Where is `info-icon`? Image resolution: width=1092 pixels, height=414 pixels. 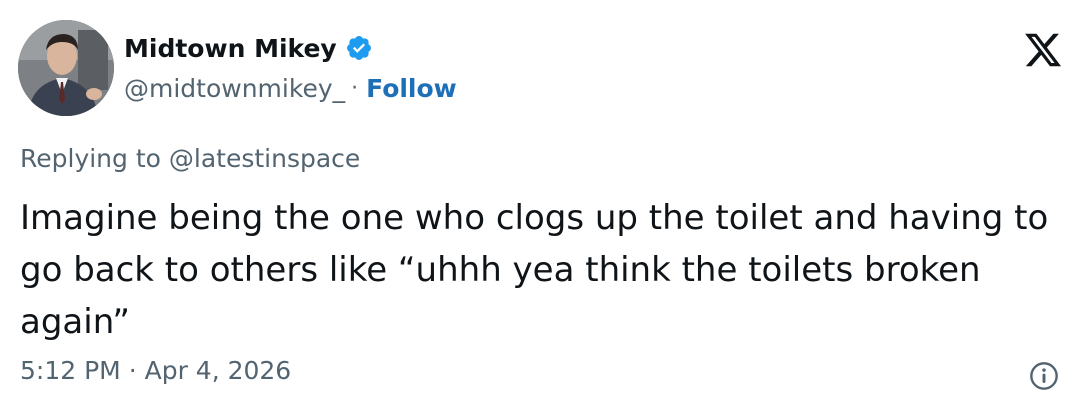 info-icon is located at coordinates (1044, 376).